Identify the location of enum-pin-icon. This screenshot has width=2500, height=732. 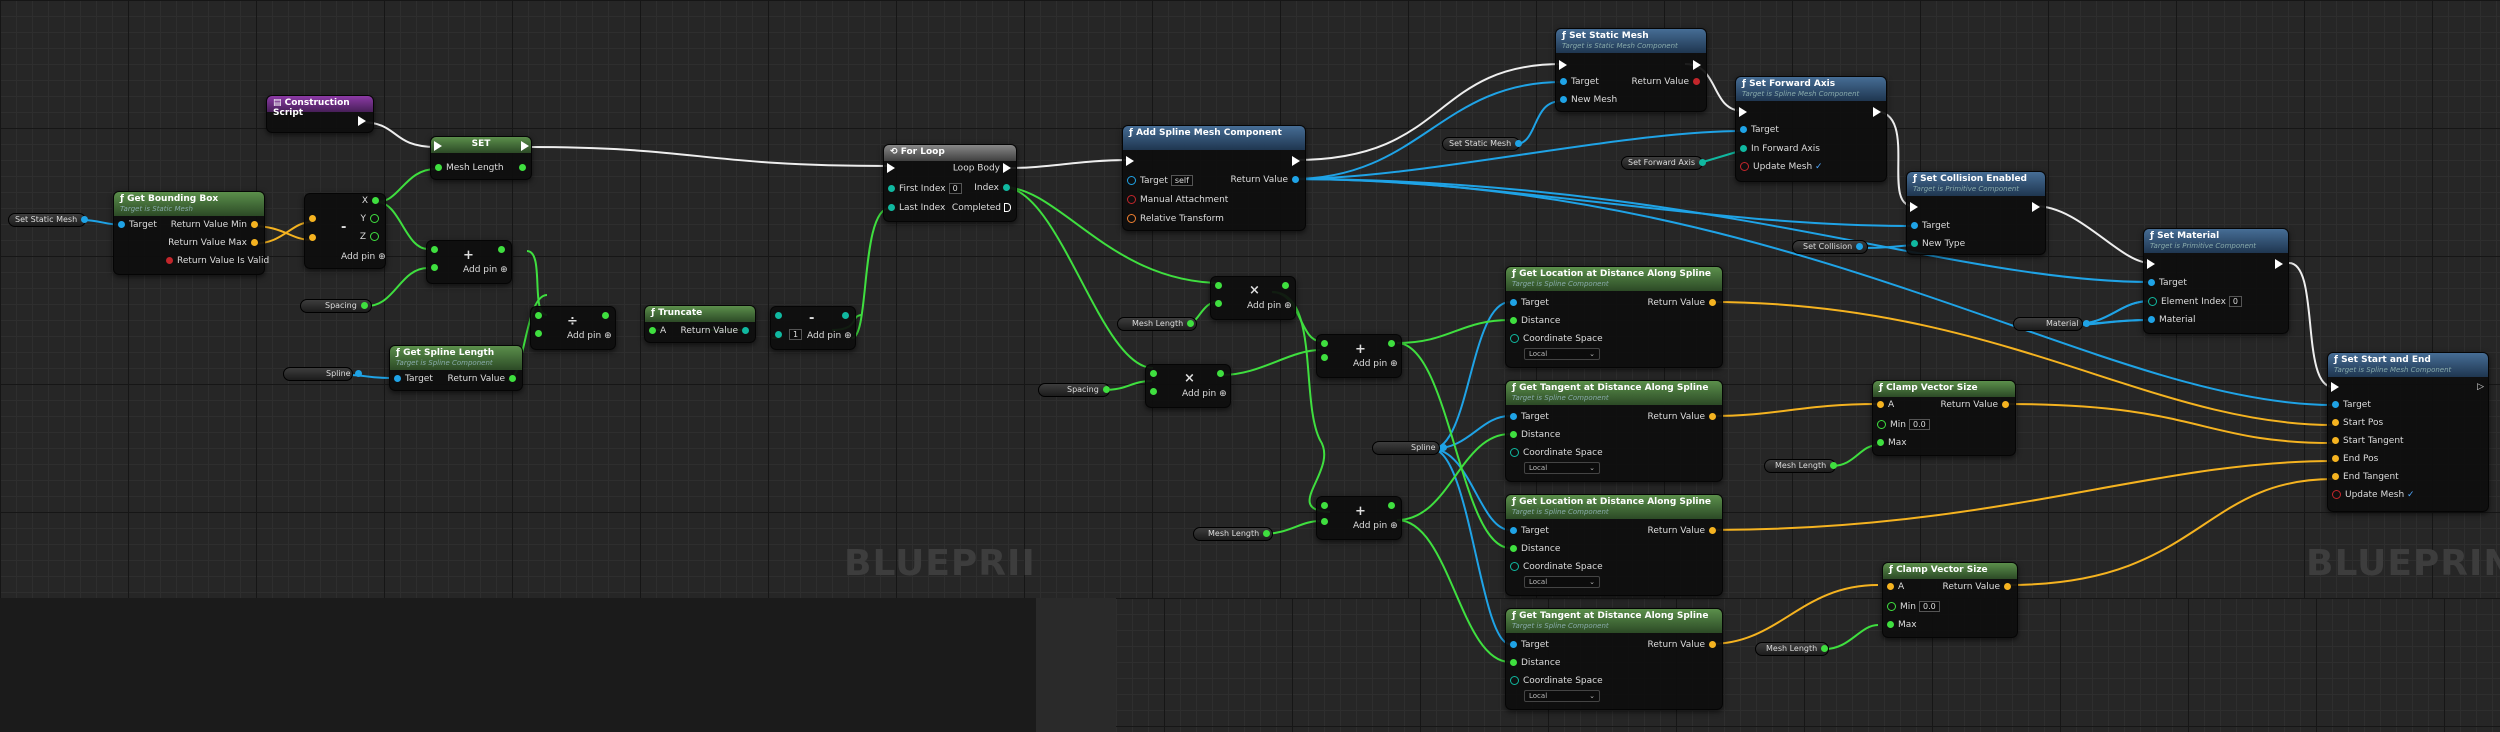
(1702, 162).